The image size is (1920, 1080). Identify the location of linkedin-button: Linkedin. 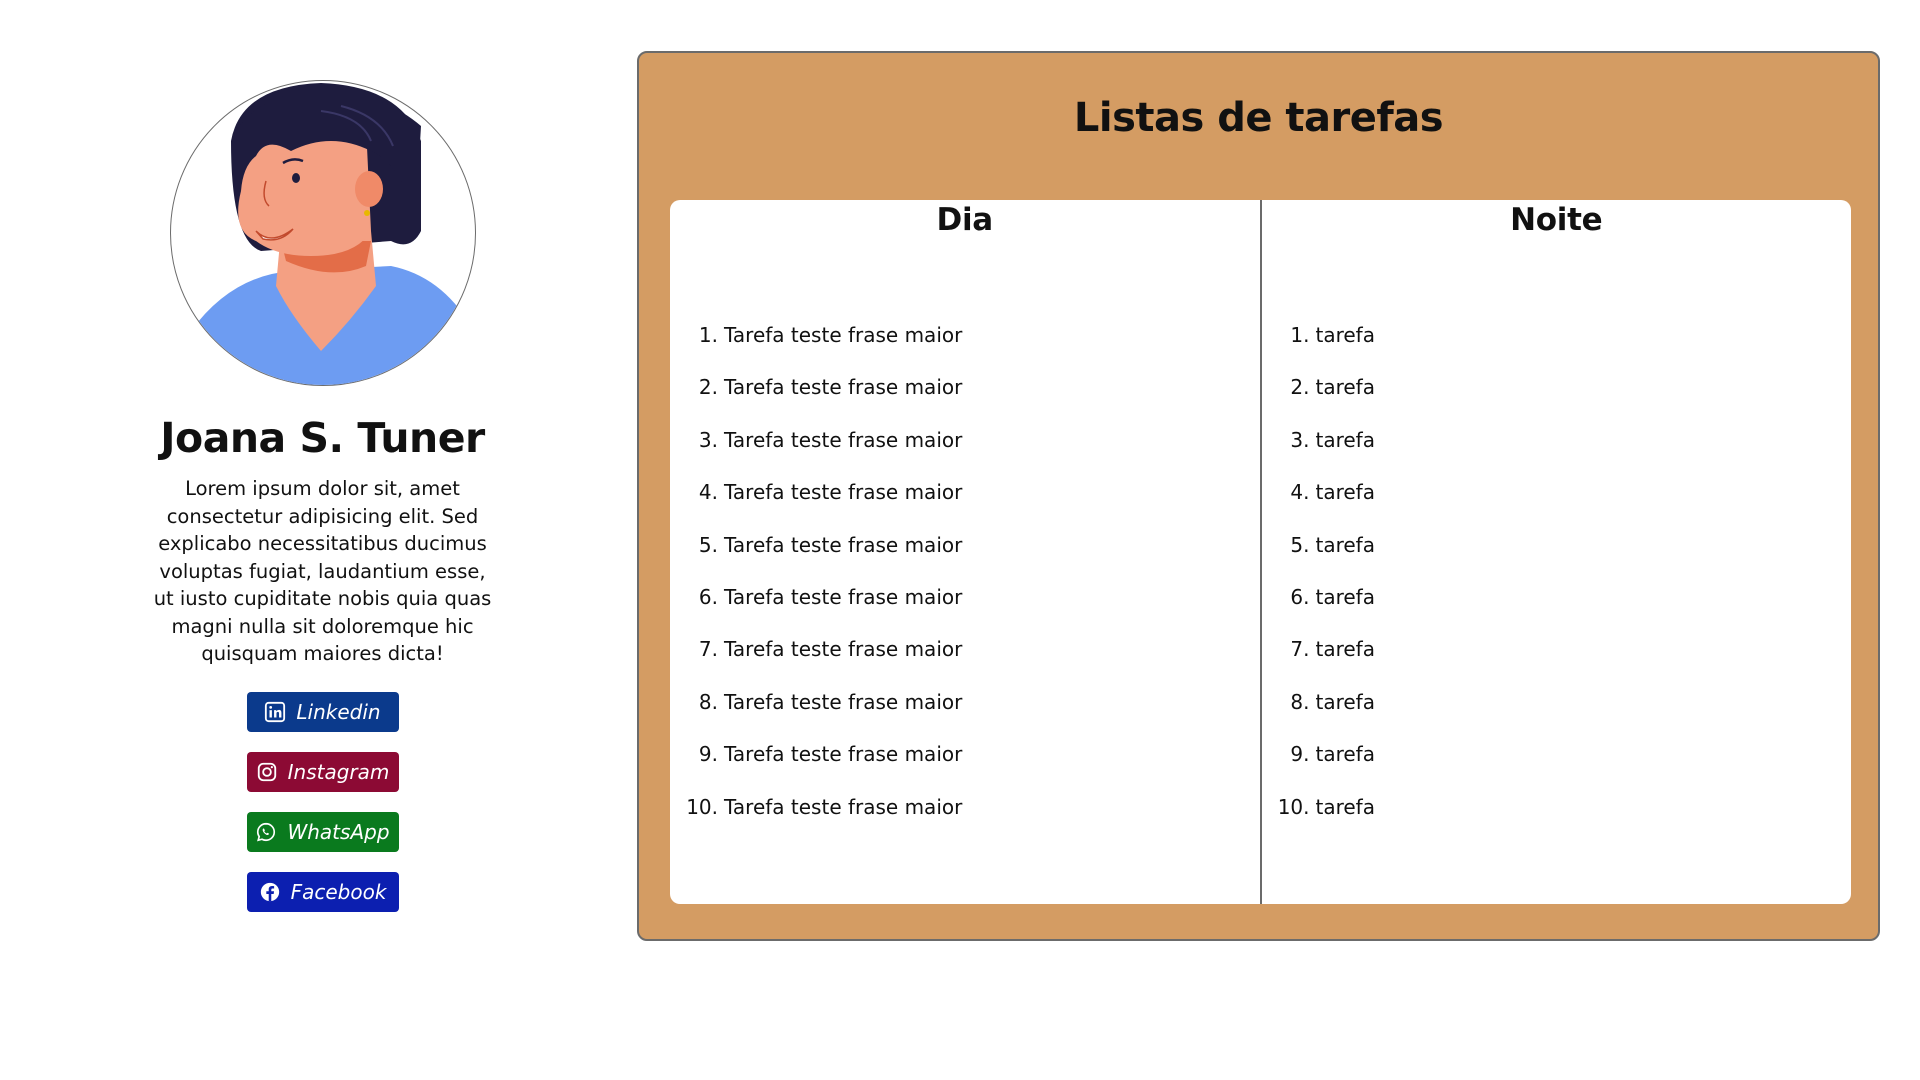
(322, 711).